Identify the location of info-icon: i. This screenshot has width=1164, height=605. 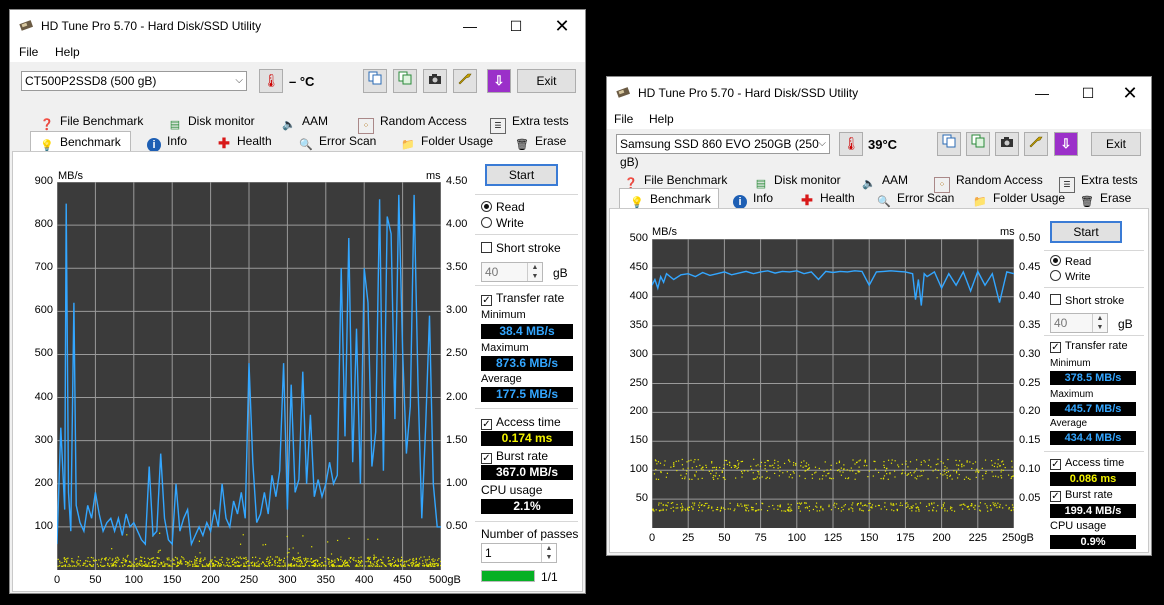
(740, 202).